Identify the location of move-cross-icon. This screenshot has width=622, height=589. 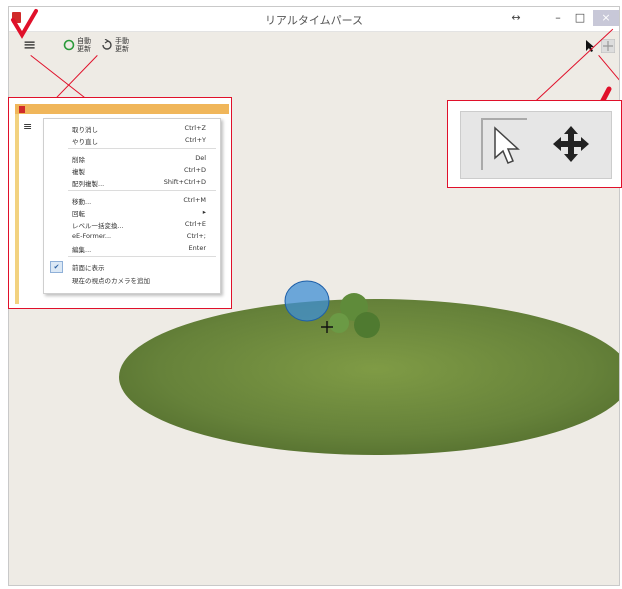
(571, 144).